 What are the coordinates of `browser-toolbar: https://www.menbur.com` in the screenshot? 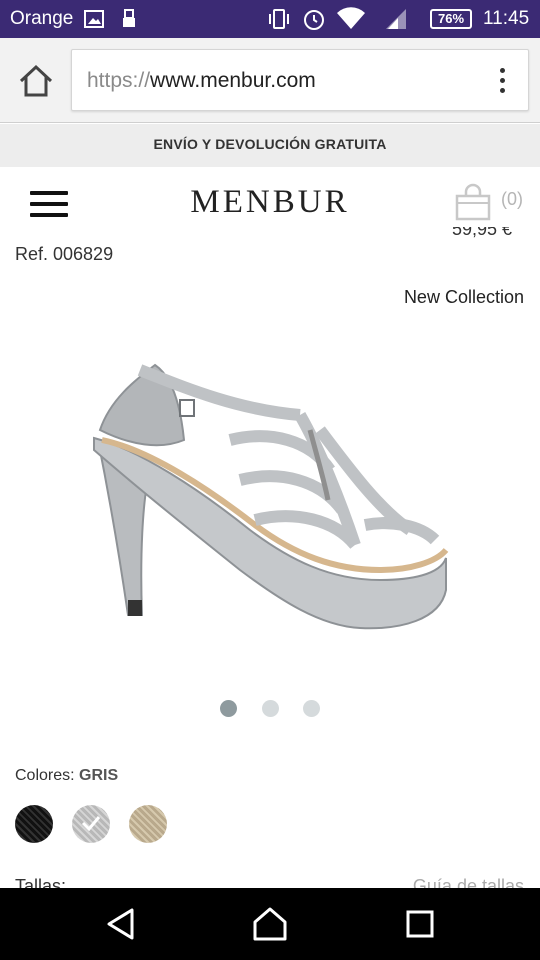 It's located at (270, 80).